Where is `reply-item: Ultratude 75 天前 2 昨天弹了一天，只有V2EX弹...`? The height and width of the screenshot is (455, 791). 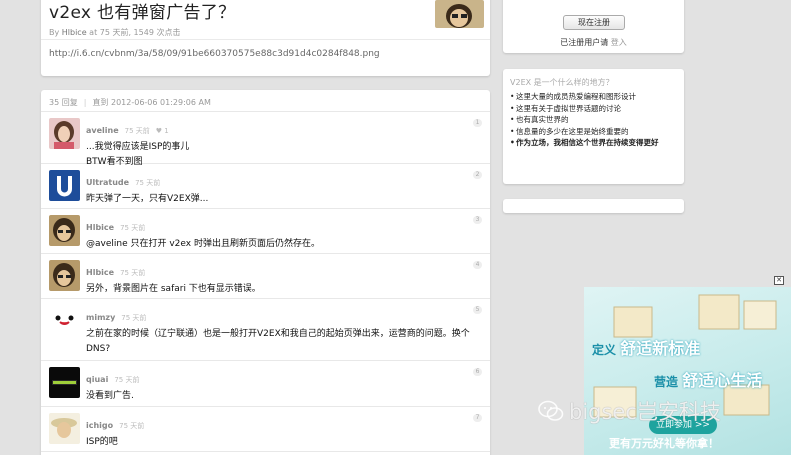
reply-item: Ultratude 75 天前 2 昨天弹了一天，只有V2EX弹... is located at coordinates (265, 186).